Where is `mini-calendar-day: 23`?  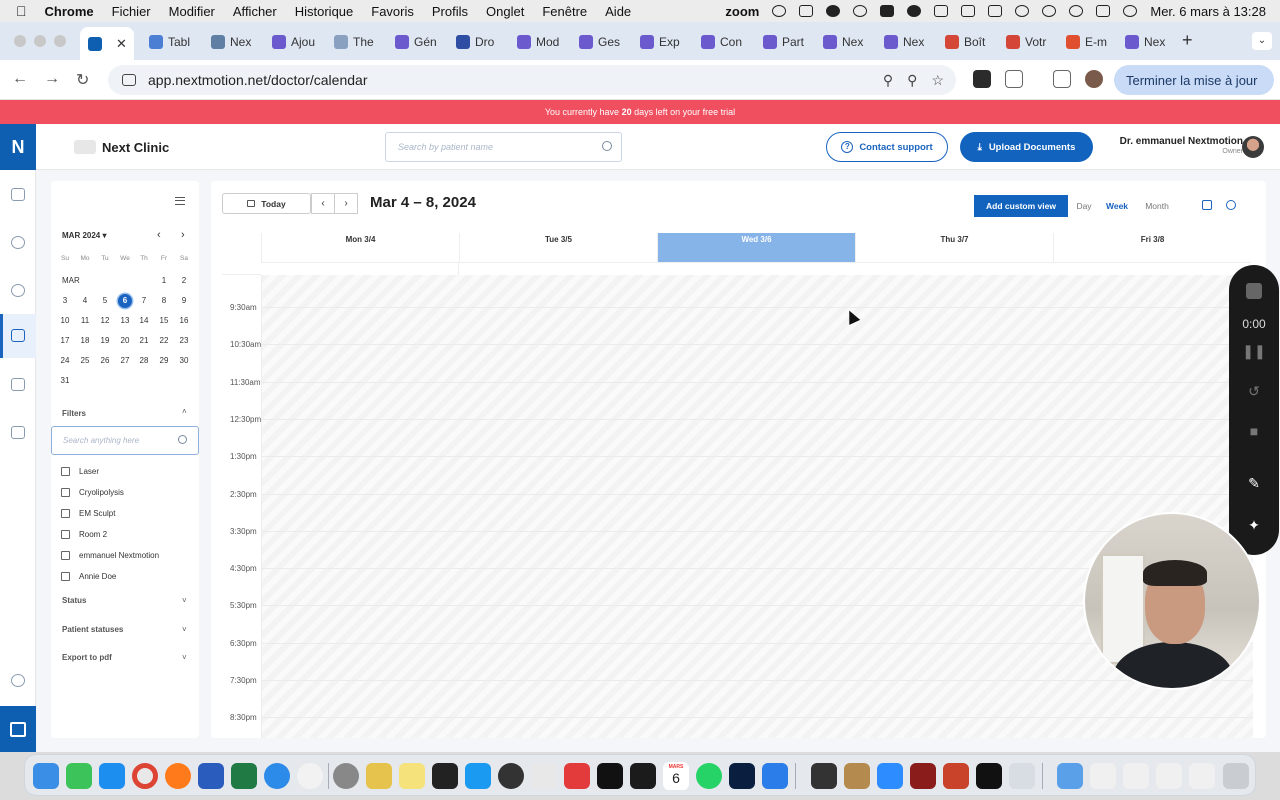
mini-calendar-day: 23 is located at coordinates (184, 341).